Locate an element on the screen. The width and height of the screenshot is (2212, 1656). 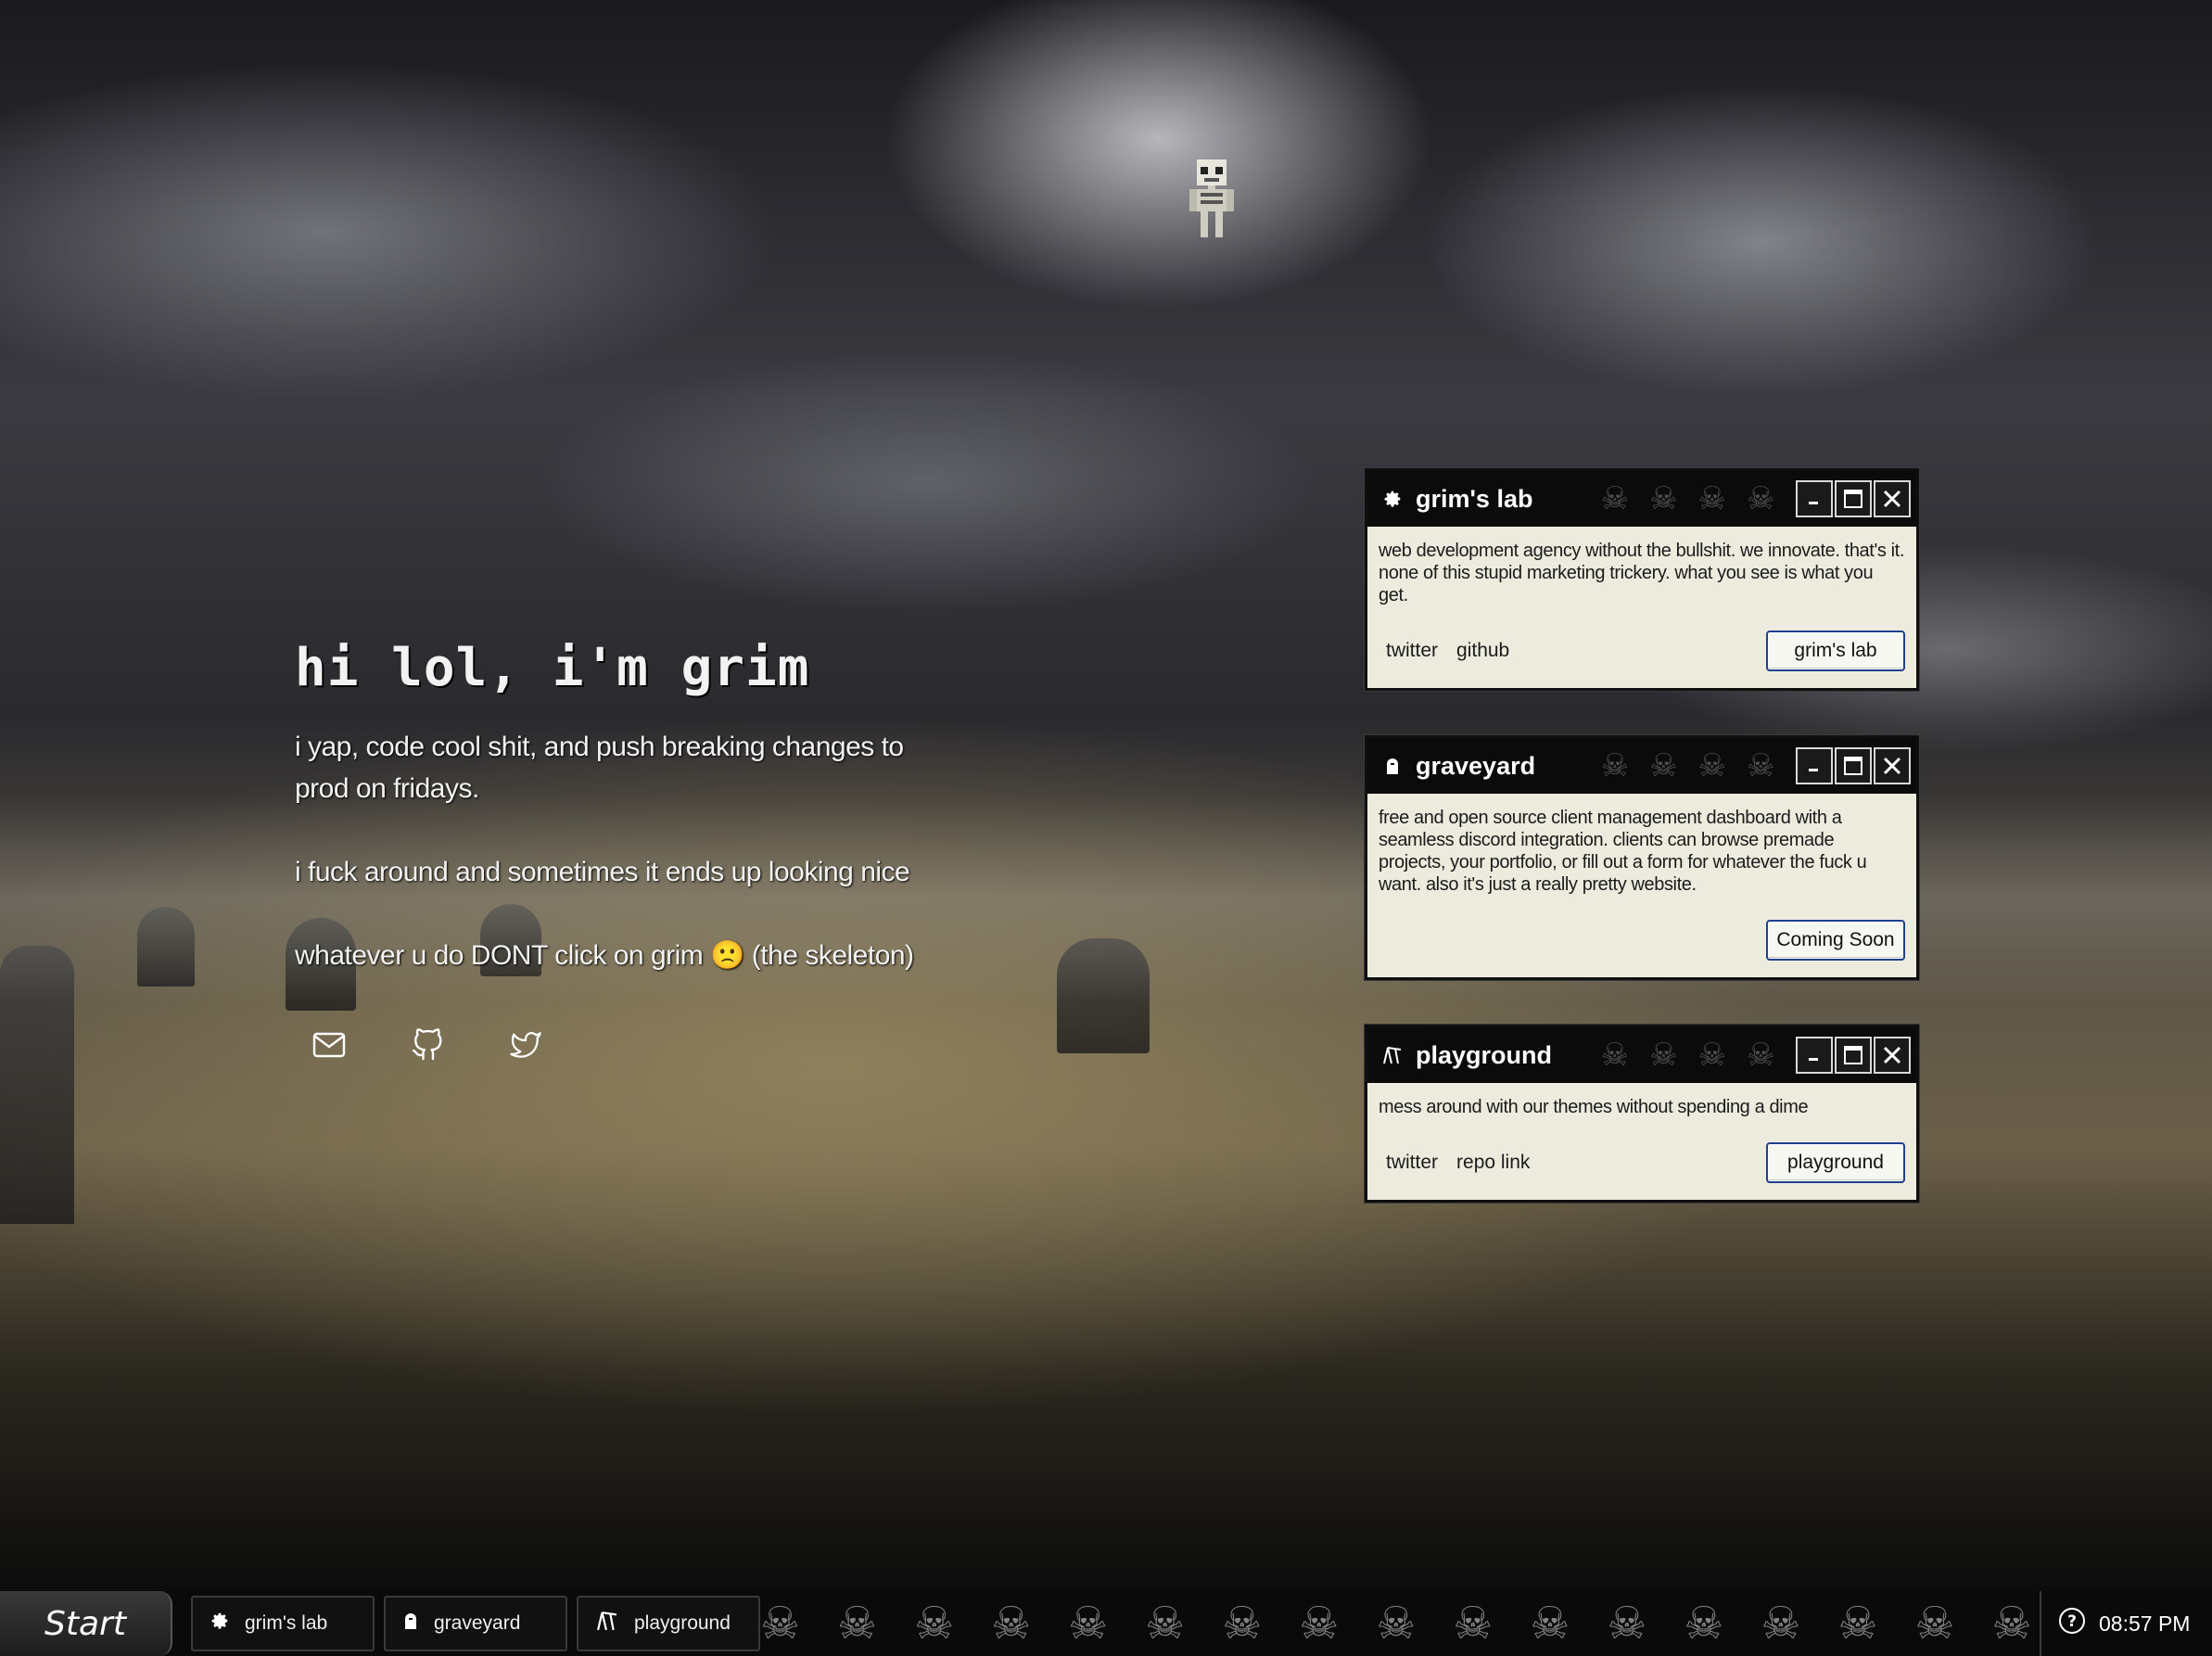
skeleton-sprite is located at coordinates (1212, 198).